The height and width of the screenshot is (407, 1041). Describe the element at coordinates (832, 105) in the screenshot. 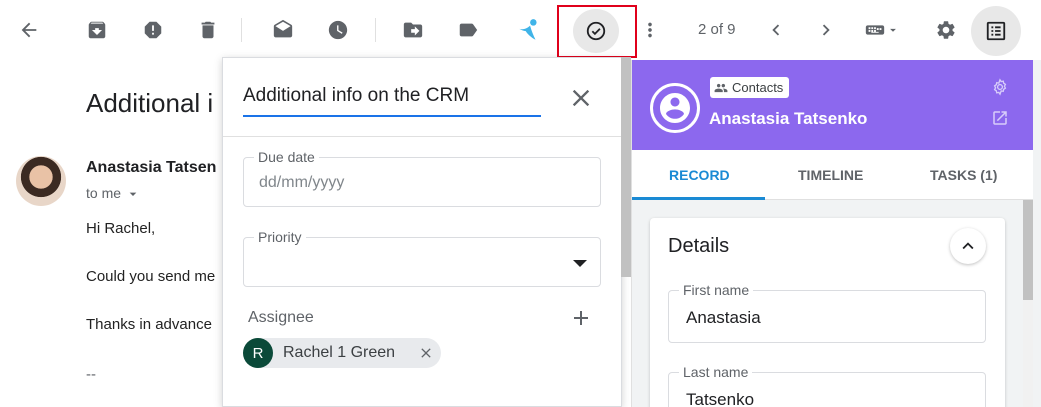

I see `contact-header: Contacts Anastasia Tatsenko` at that location.